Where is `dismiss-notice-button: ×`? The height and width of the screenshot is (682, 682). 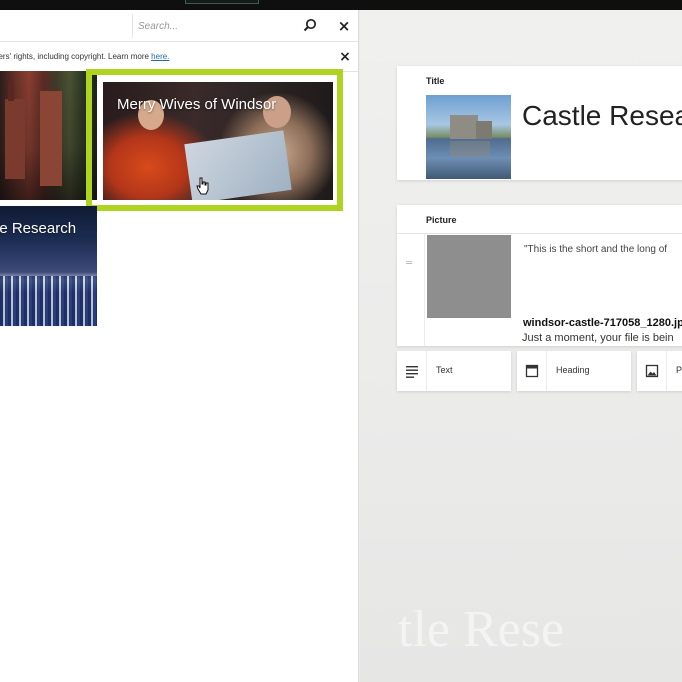 dismiss-notice-button: × is located at coordinates (345, 57).